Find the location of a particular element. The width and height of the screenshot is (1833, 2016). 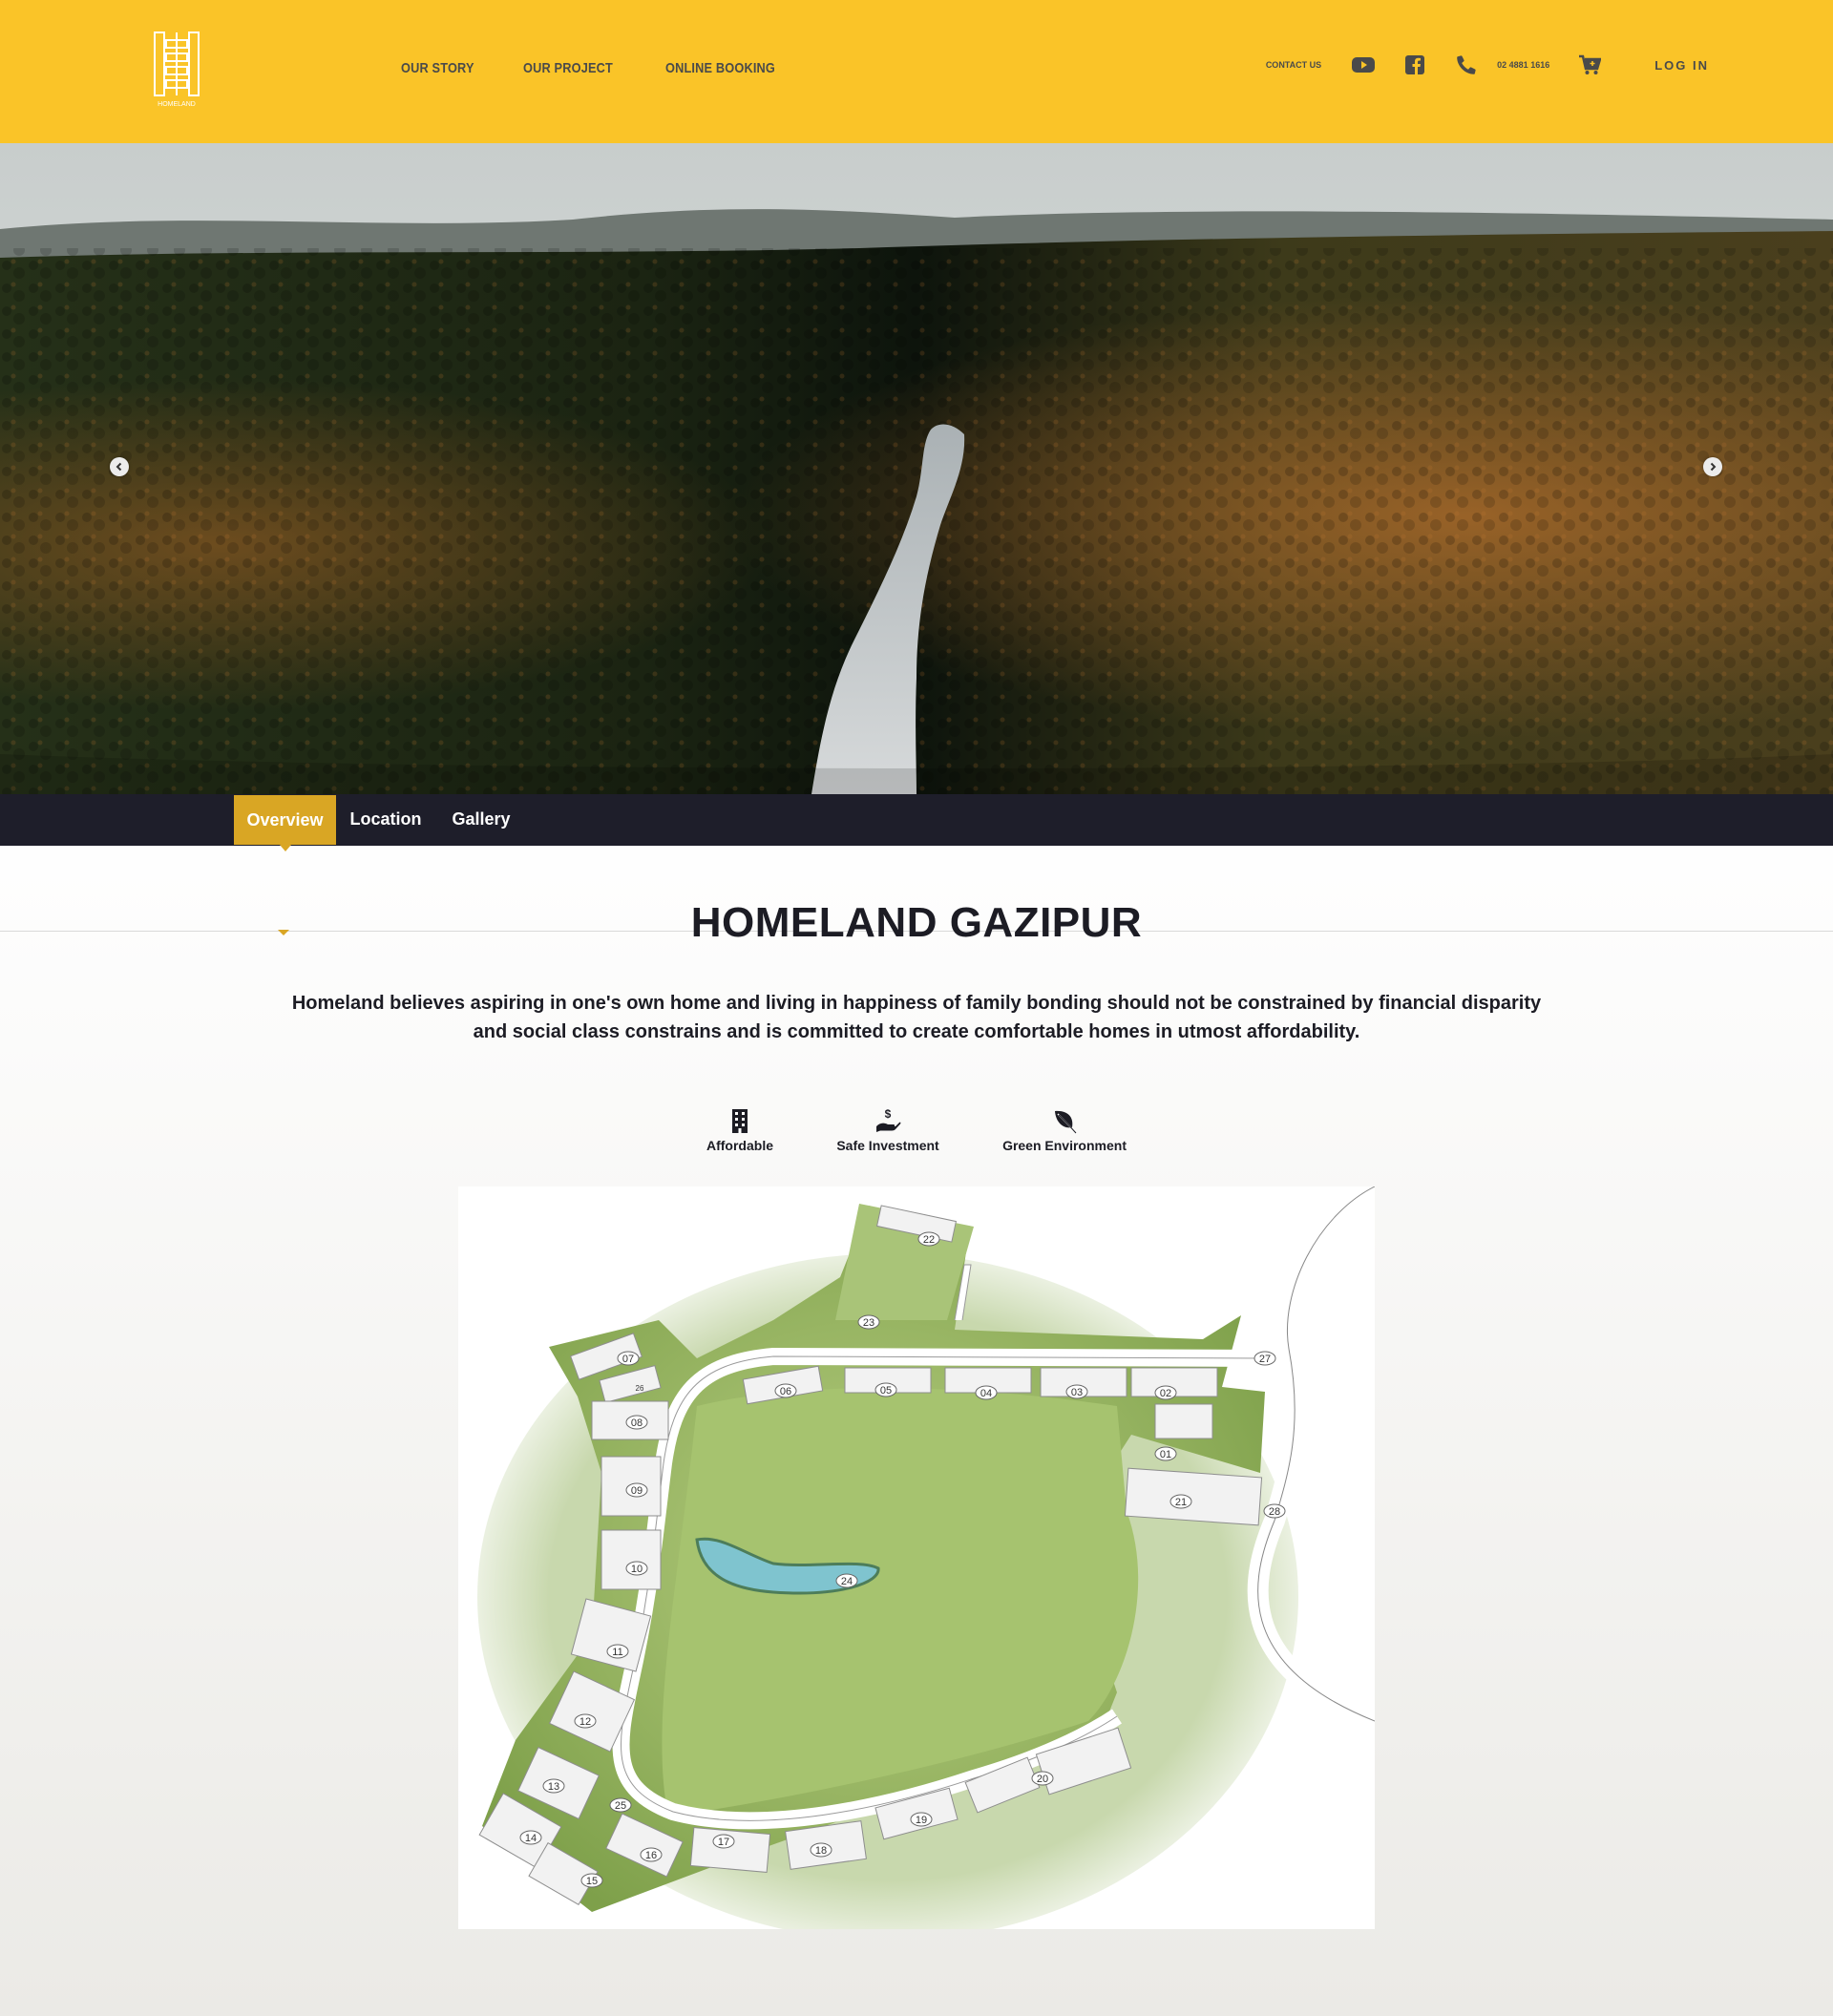

feature-safe-investment: $ Safe Investment is located at coordinates (887, 1130).